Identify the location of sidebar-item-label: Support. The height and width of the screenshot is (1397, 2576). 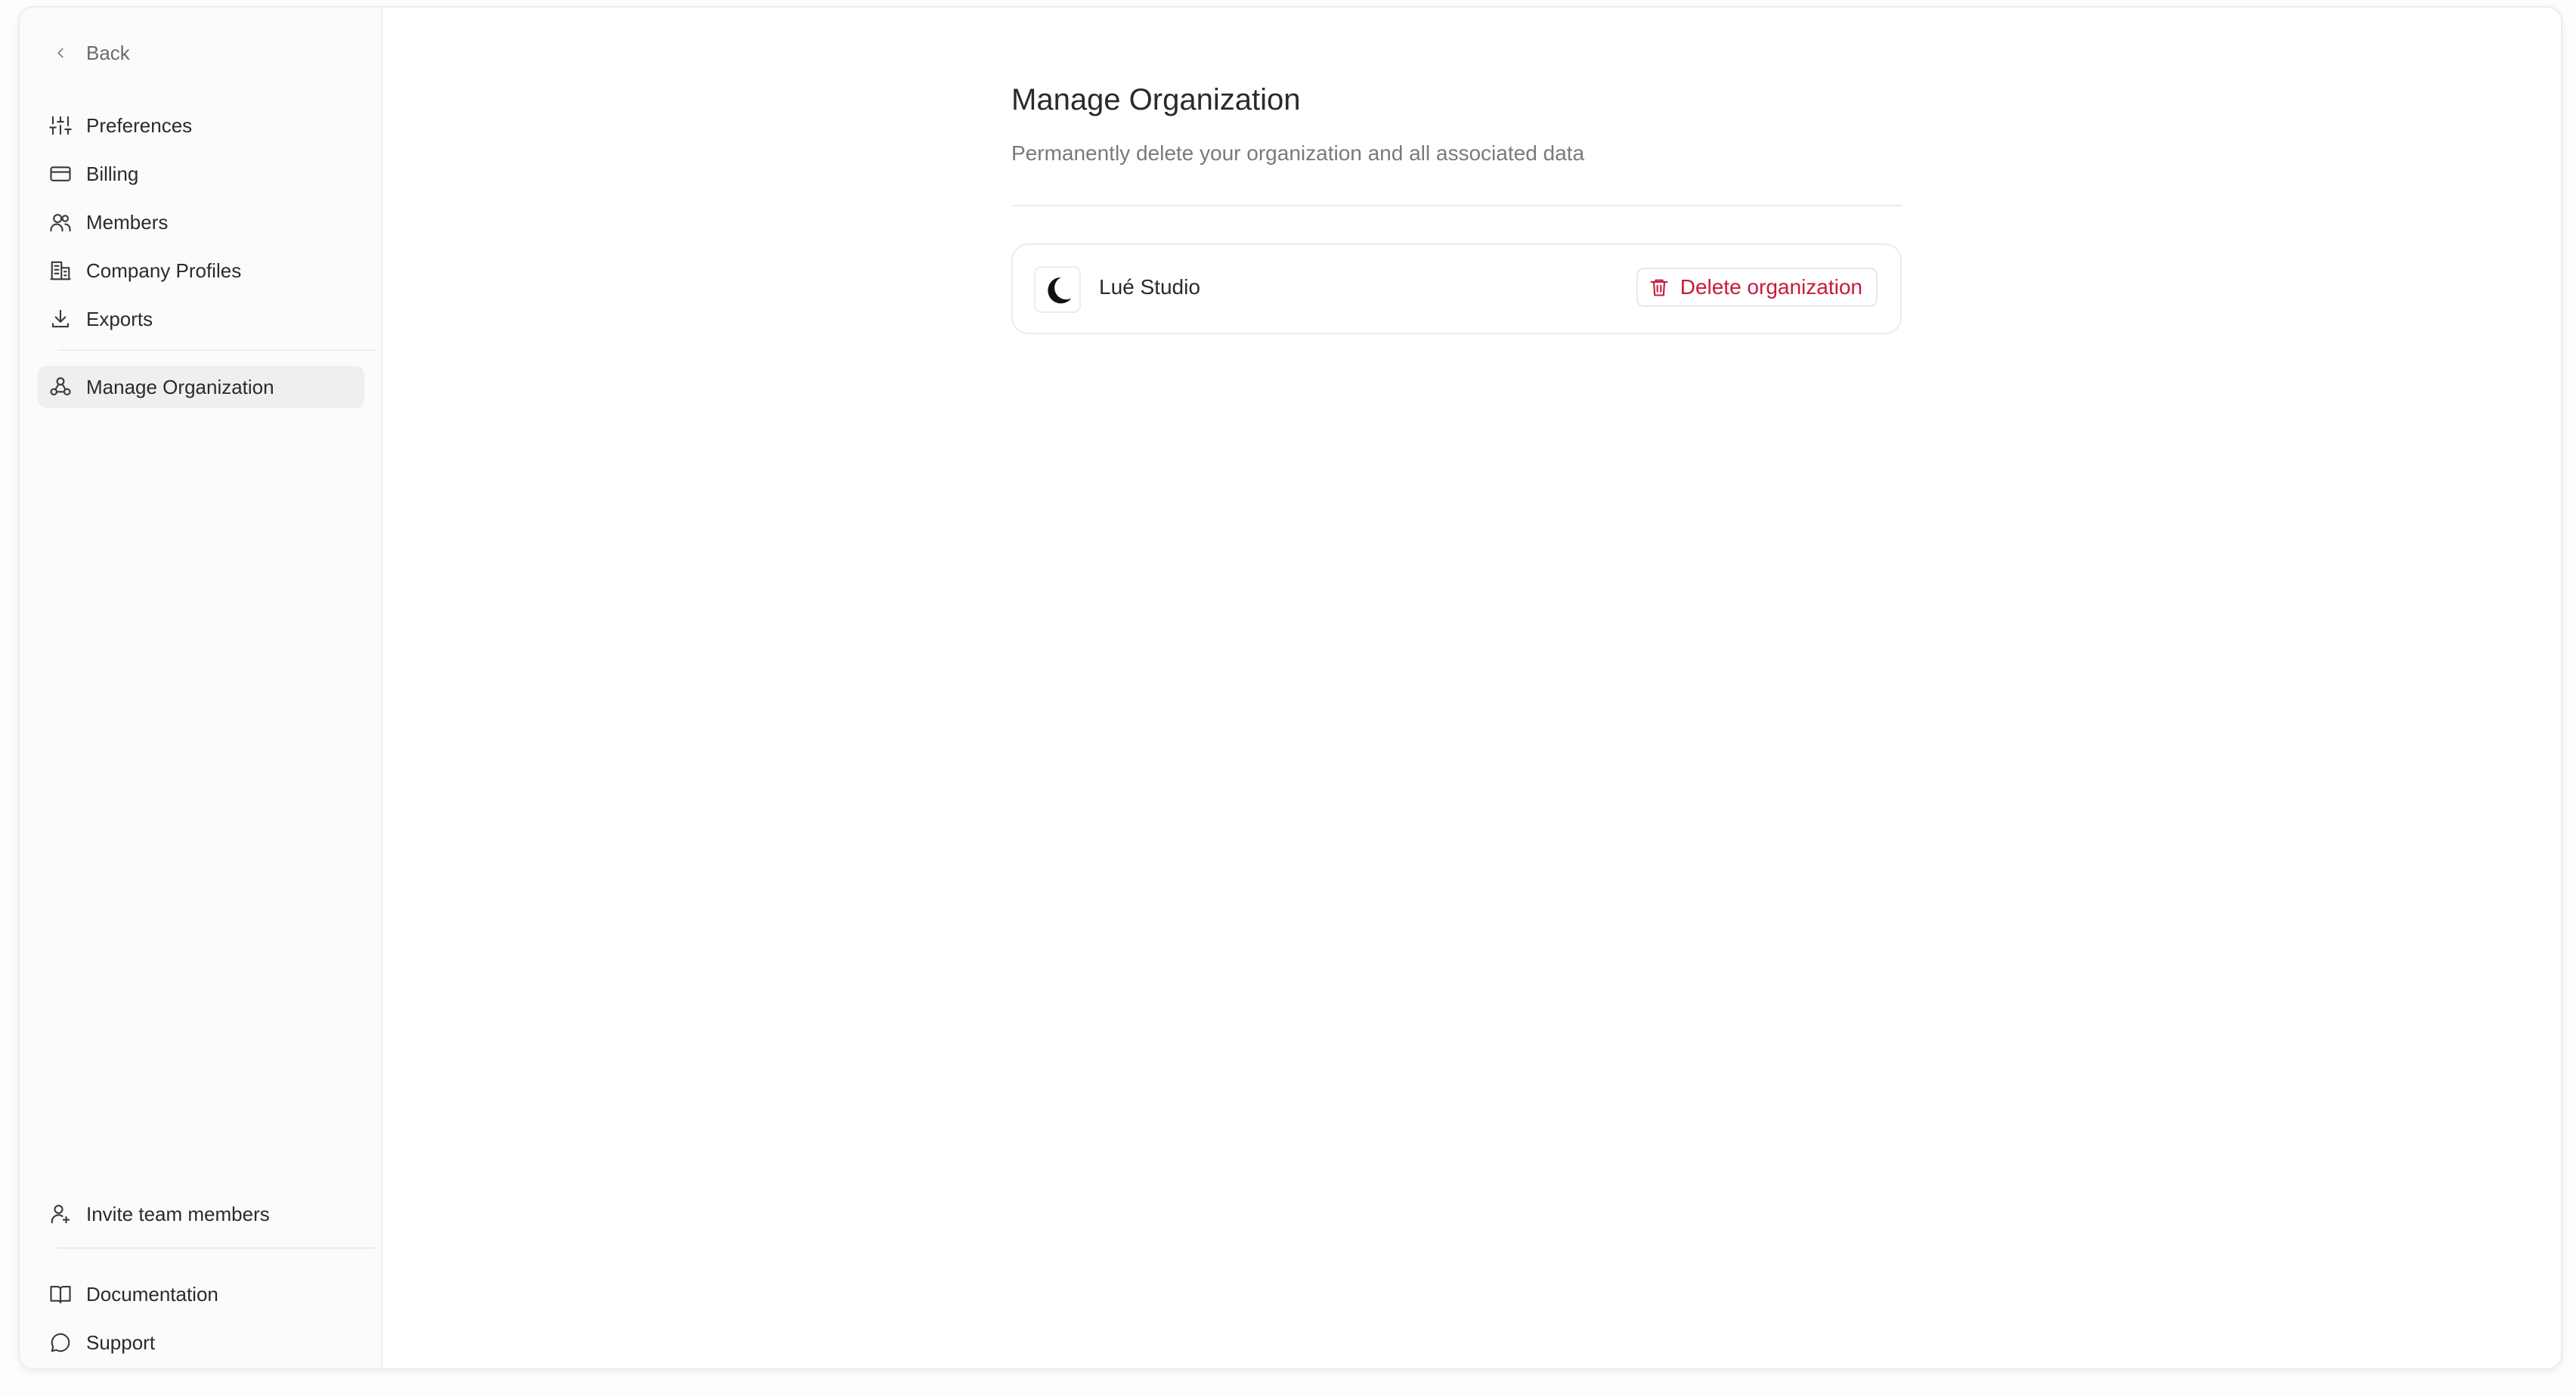
(121, 1342).